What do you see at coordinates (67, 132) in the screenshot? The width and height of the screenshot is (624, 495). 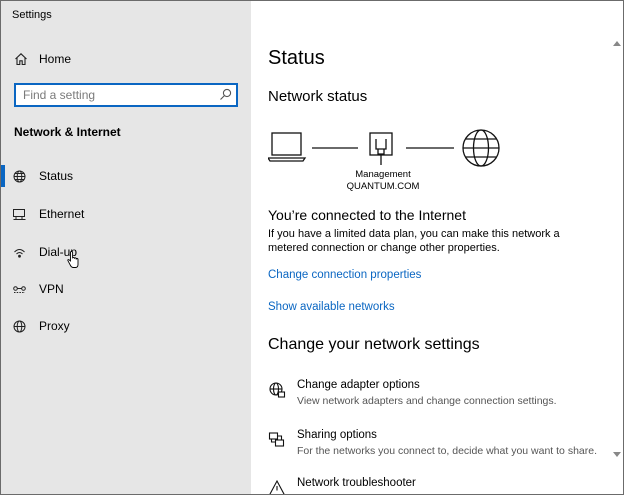 I see `section-title: Network & Internet` at bounding box center [67, 132].